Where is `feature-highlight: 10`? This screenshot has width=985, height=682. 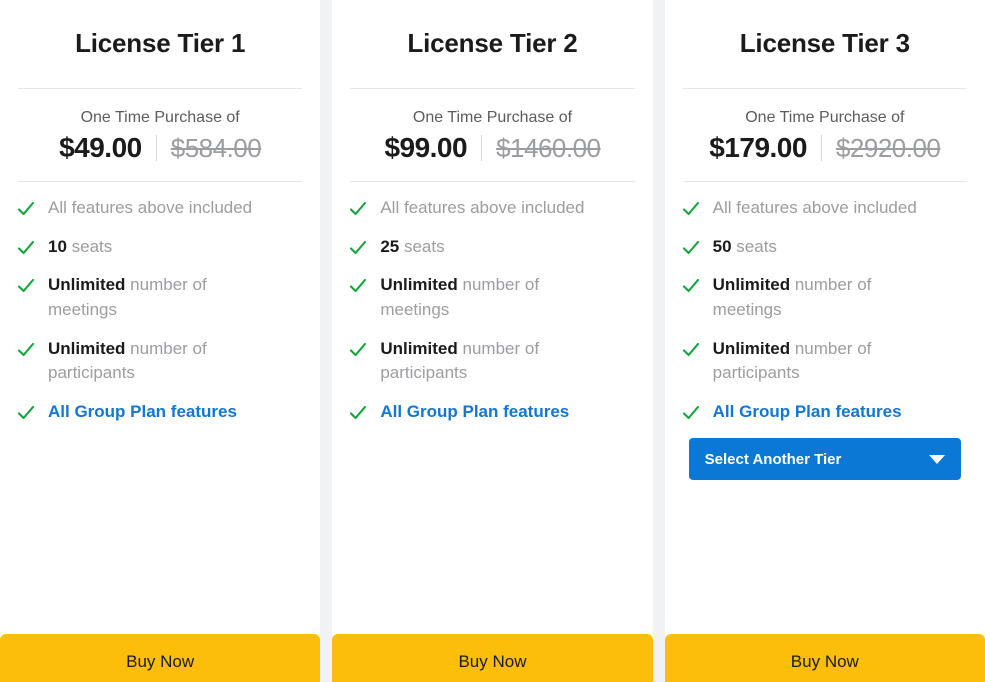 feature-highlight: 10 is located at coordinates (57, 246).